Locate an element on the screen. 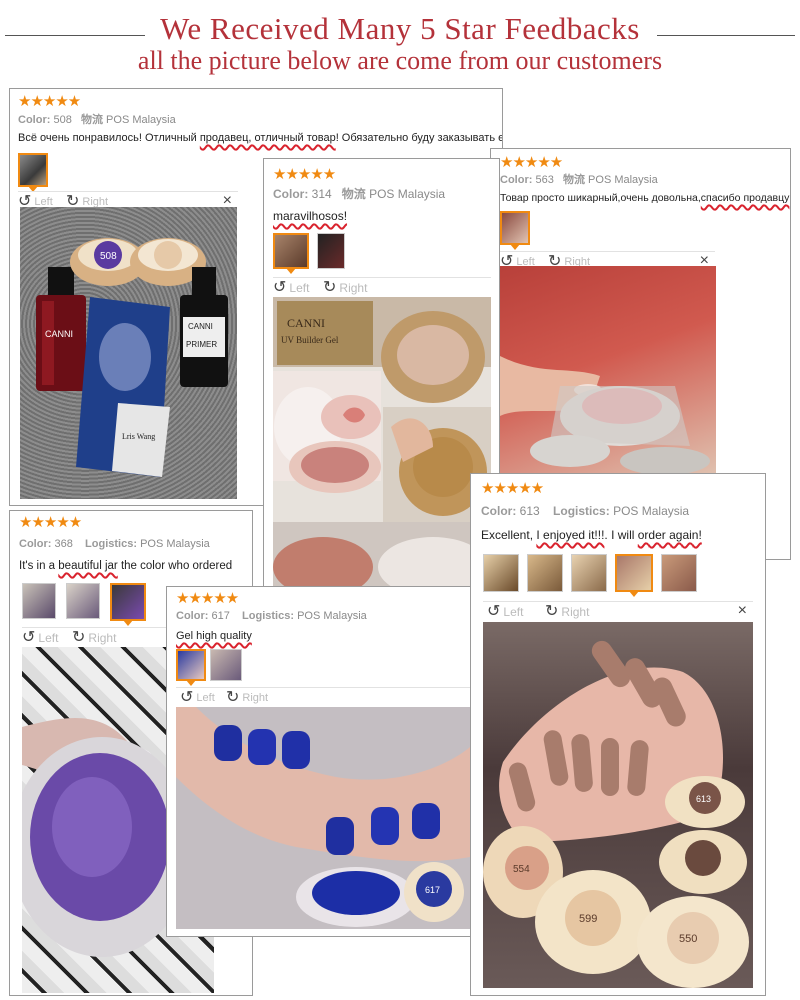  jar-number: 554 is located at coordinates (521, 869).